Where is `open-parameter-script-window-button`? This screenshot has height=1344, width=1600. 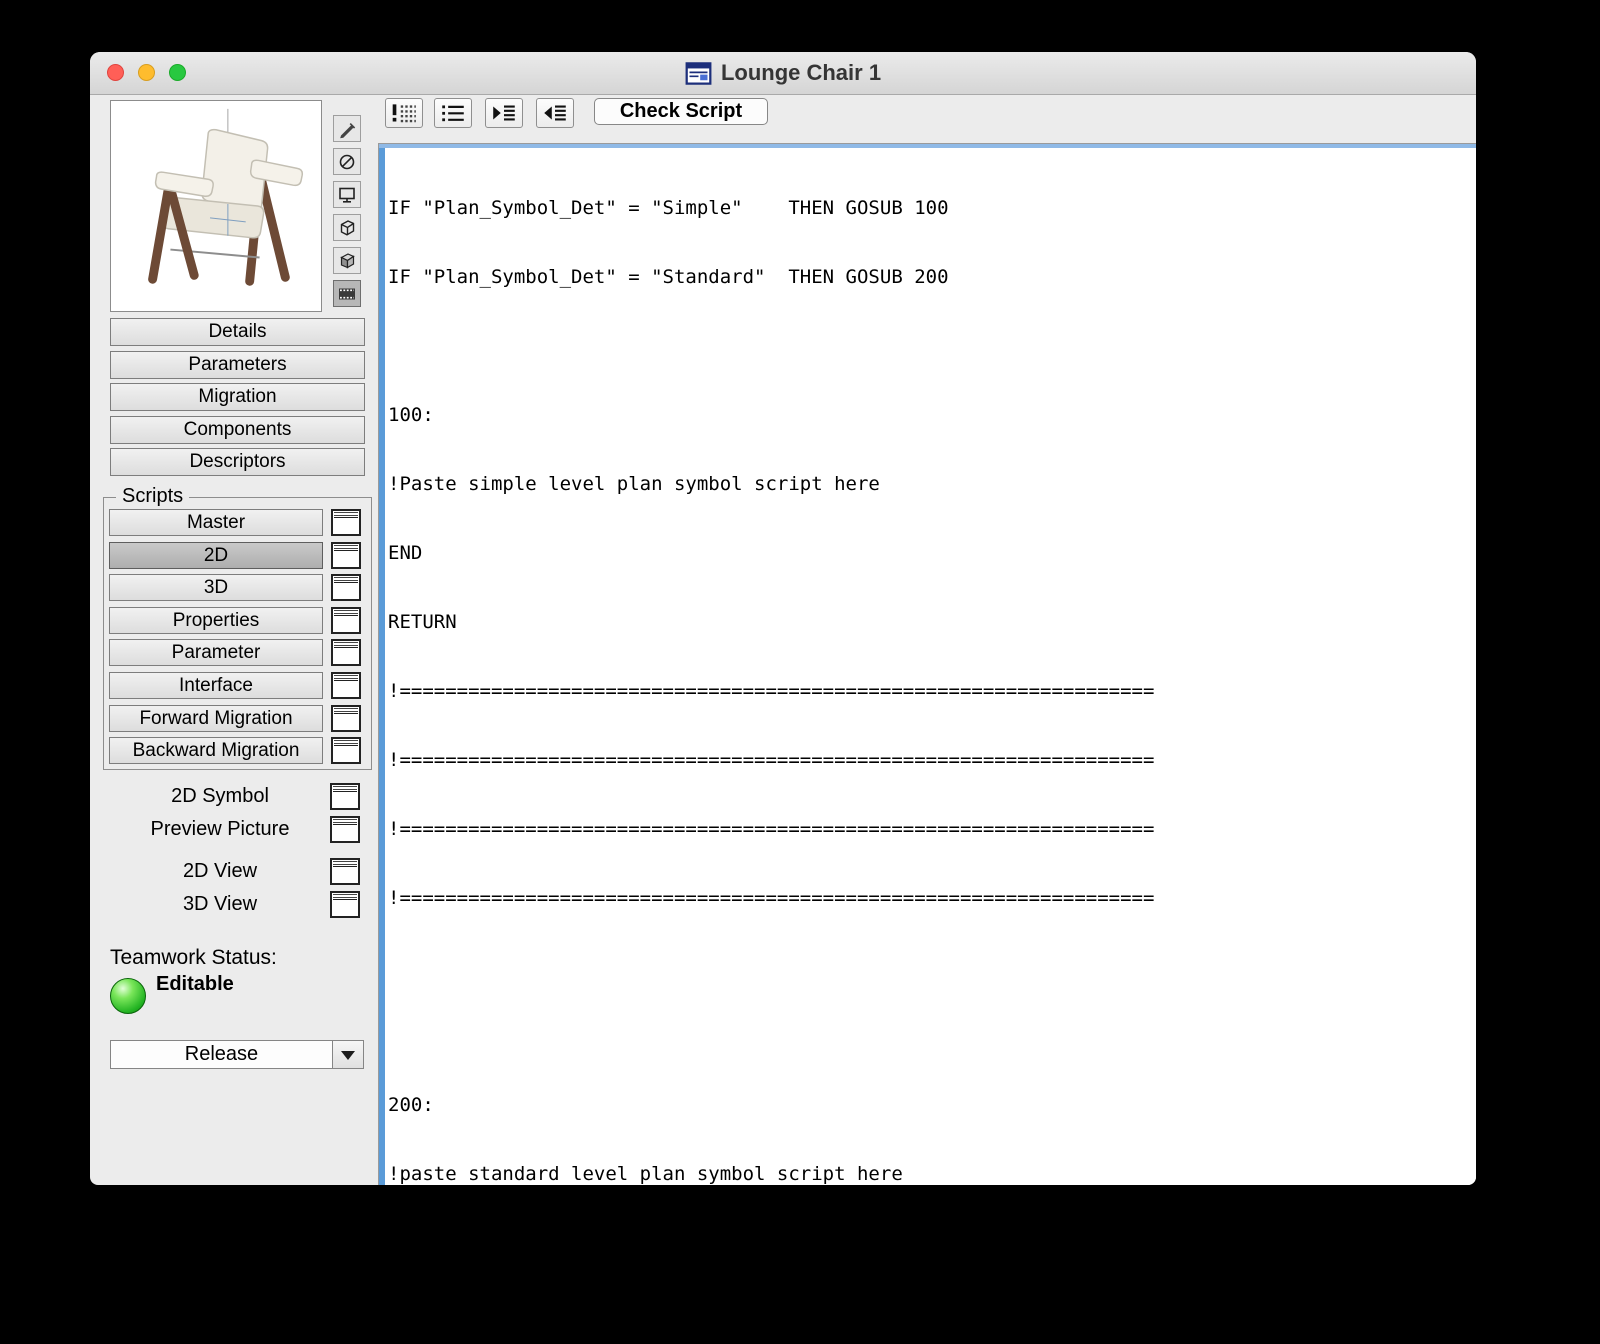 open-parameter-script-window-button is located at coordinates (346, 652).